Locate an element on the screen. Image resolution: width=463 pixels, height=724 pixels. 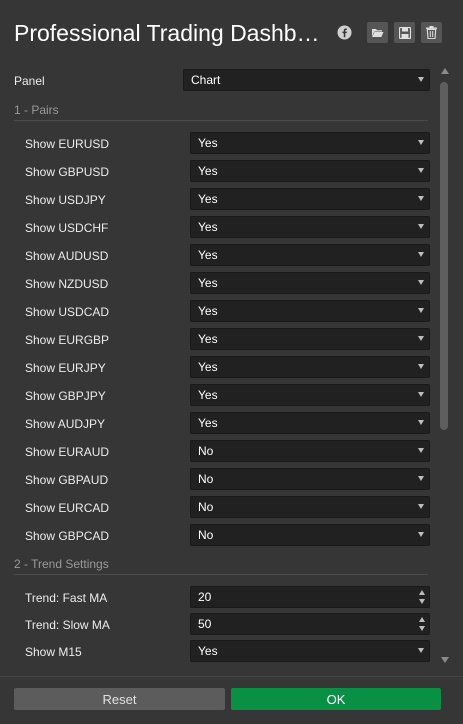
dialog-footer: Reset OK is located at coordinates (231, 700).